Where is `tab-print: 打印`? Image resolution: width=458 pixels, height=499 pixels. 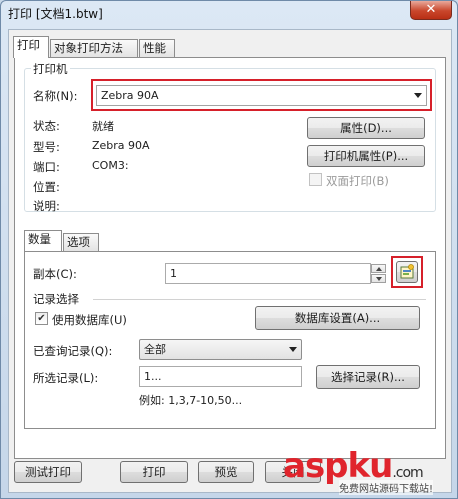
tab-print: 打印 is located at coordinates (31, 47).